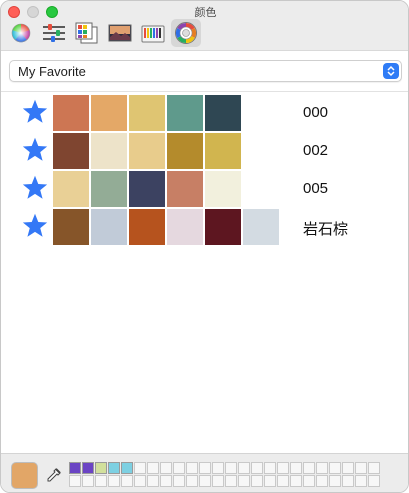 The width and height of the screenshot is (409, 493). What do you see at coordinates (316, 112) in the screenshot?
I see `palette-name: 000` at bounding box center [316, 112].